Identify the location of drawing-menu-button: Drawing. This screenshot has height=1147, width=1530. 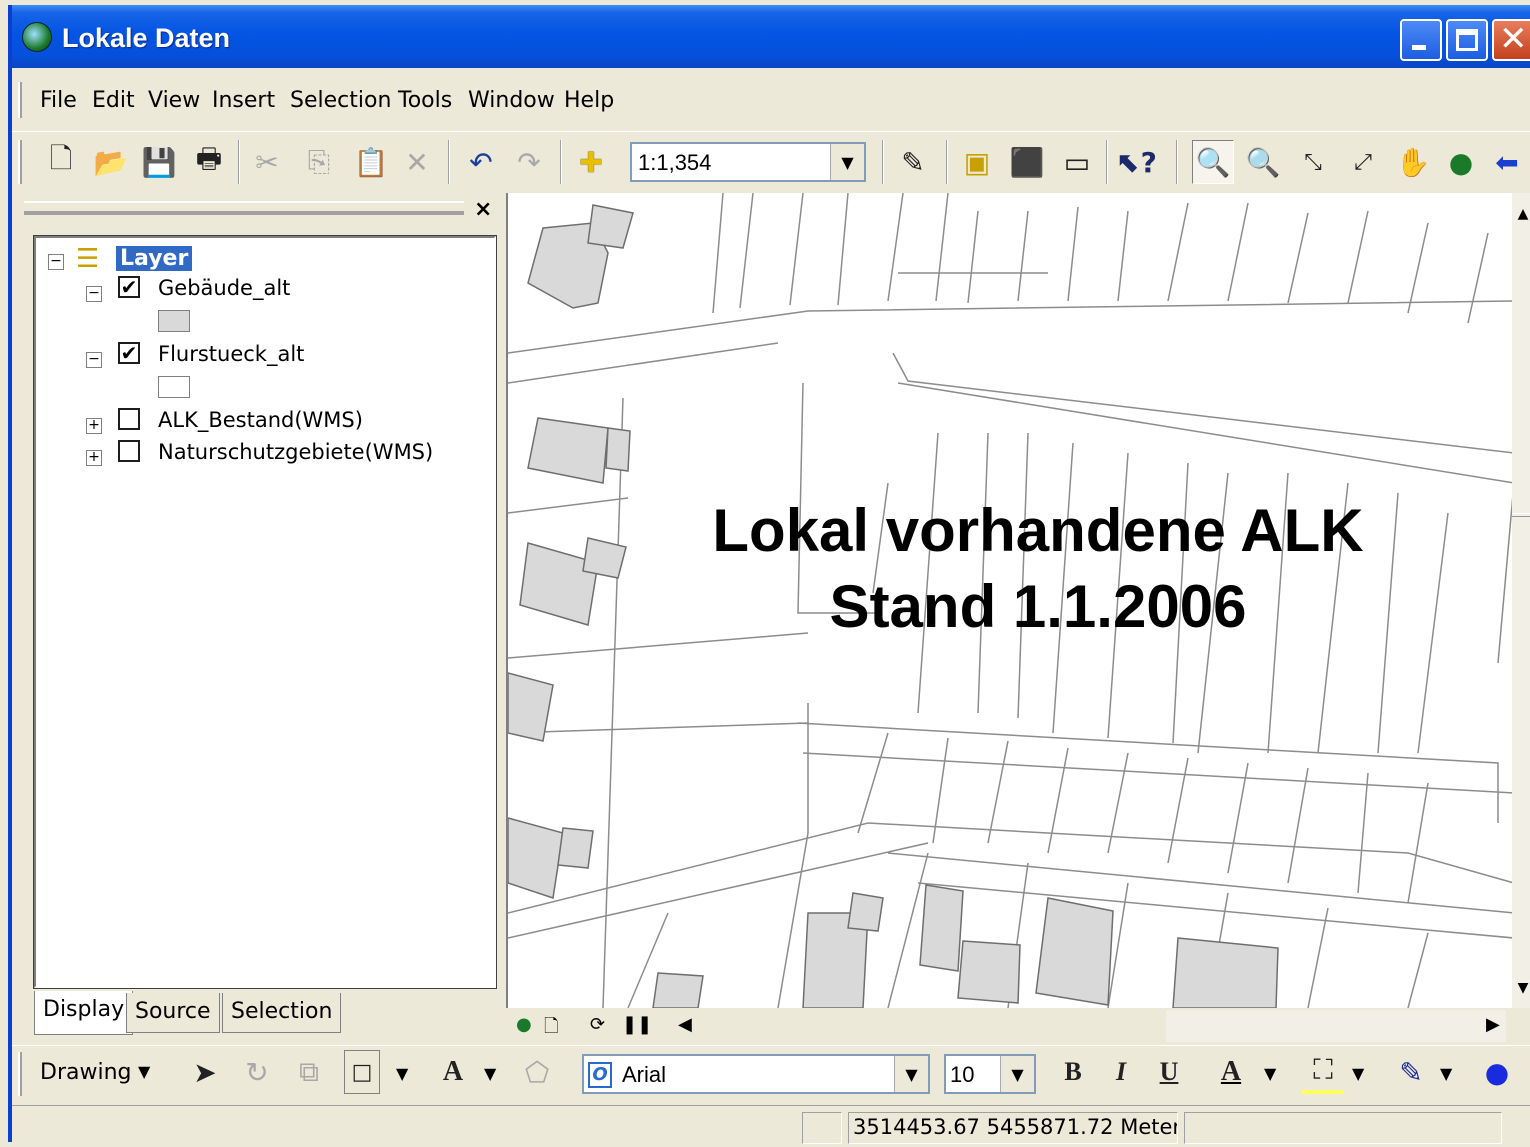
(85, 1072).